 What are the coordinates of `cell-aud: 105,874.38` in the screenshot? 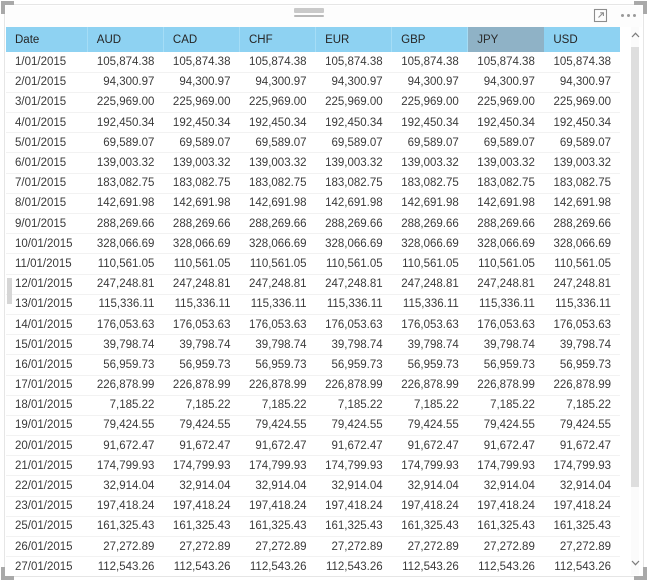 It's located at (125, 62).